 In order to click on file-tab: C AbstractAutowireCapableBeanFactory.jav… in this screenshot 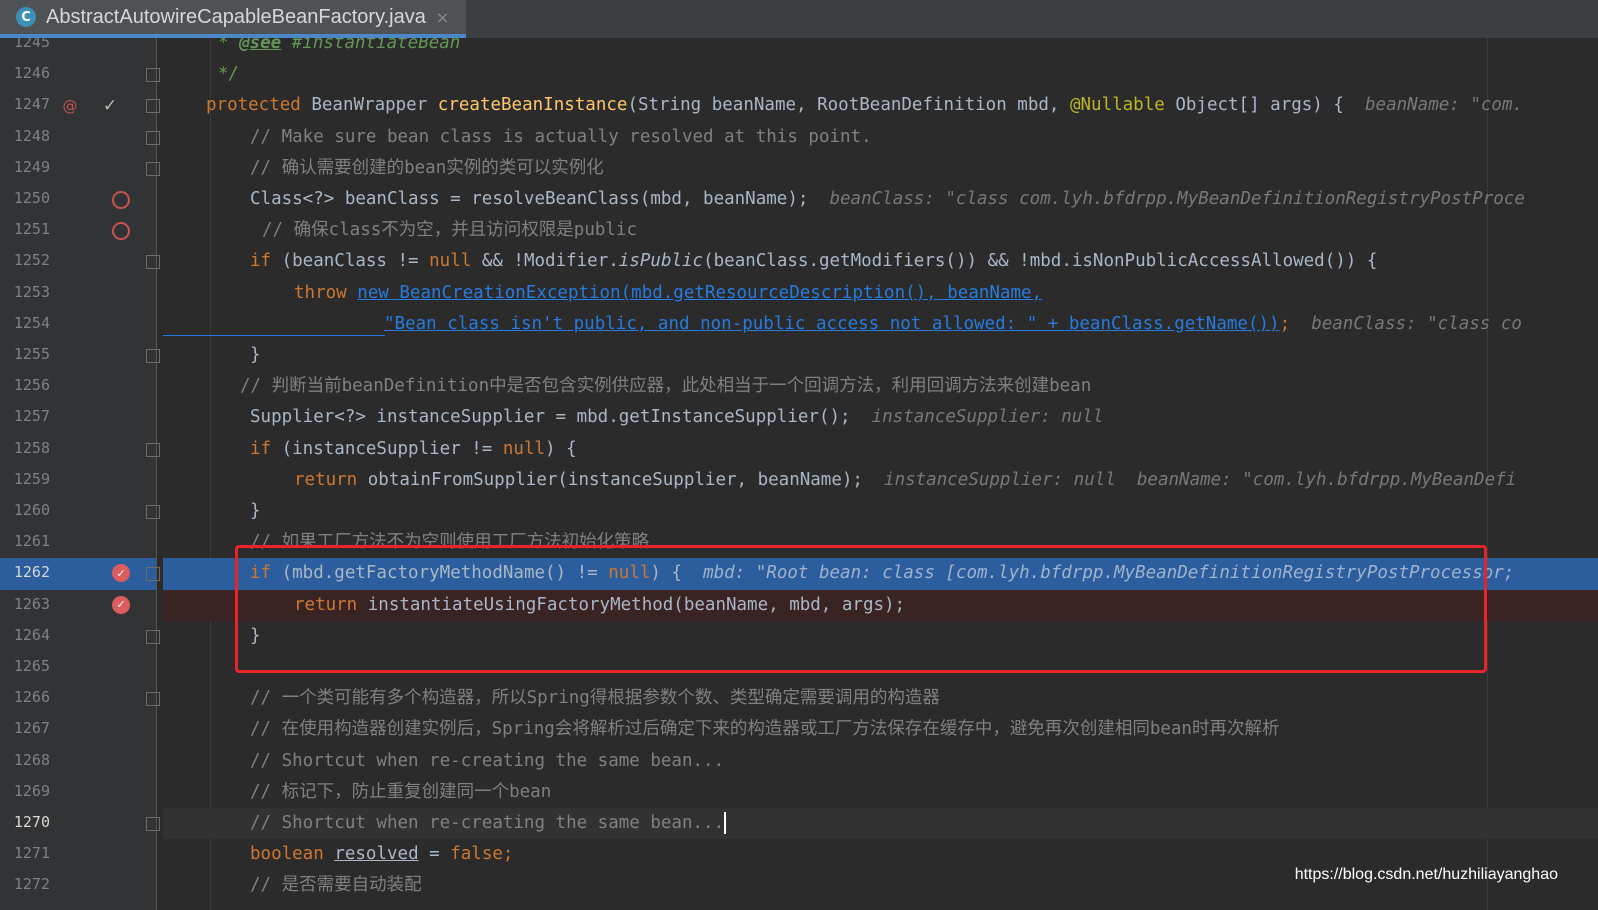, I will do `click(233, 19)`.